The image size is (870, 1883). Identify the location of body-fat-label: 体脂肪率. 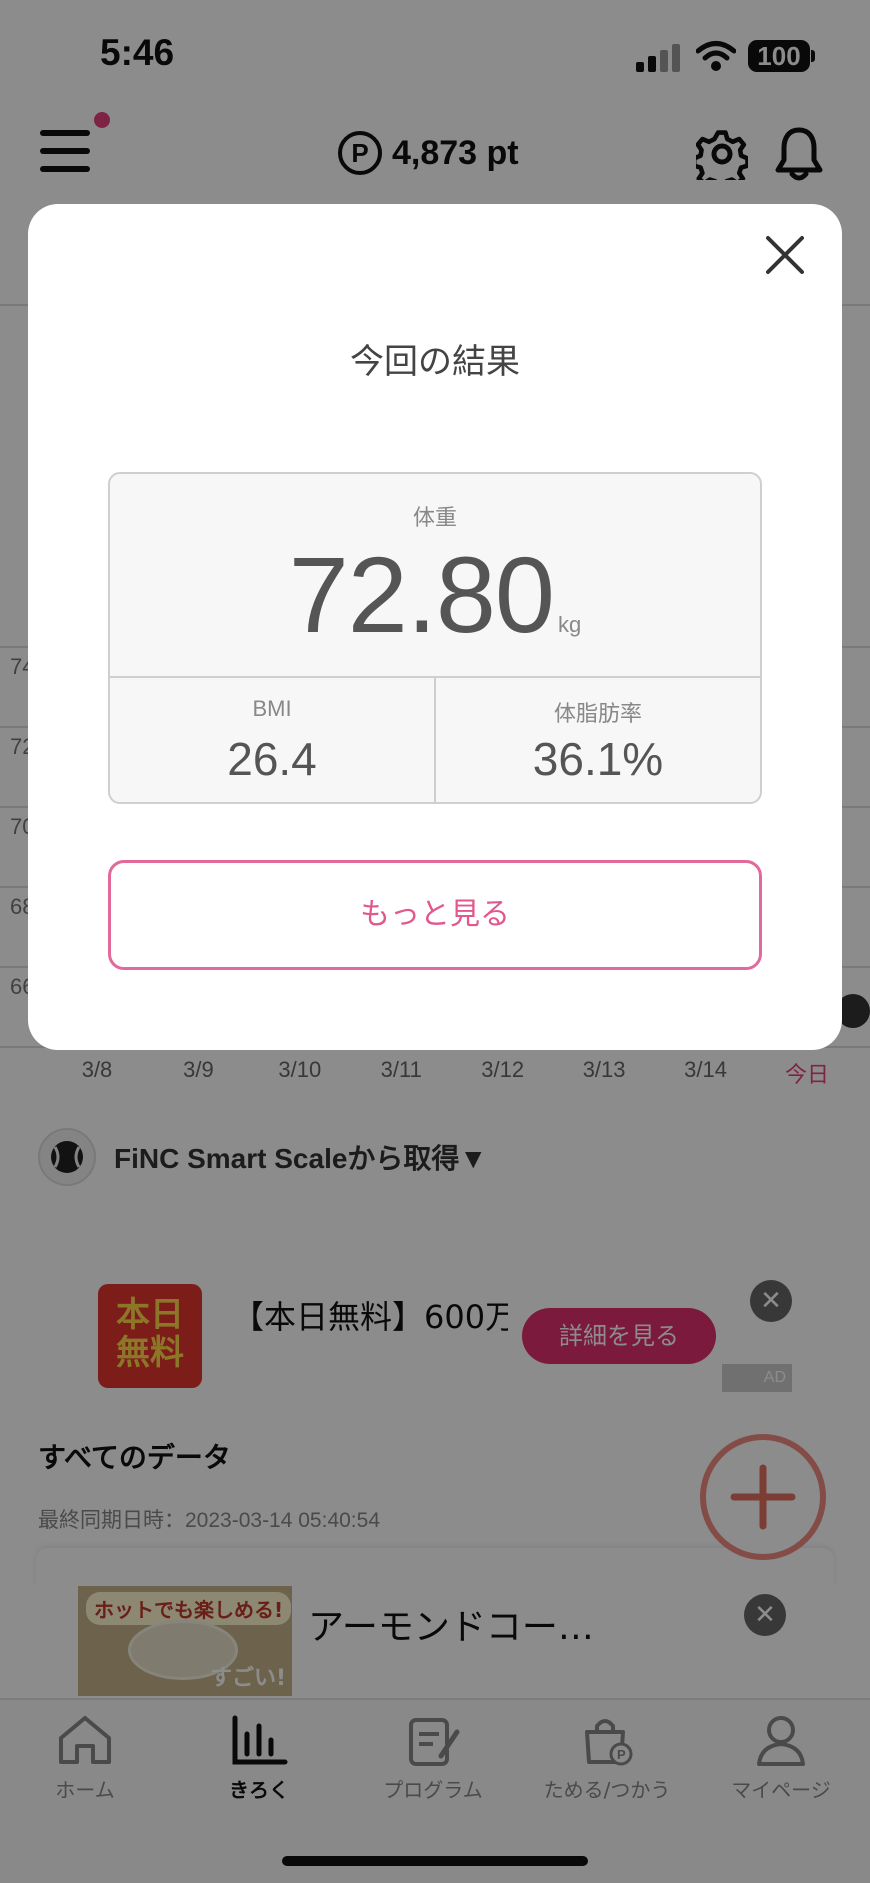
(597, 713).